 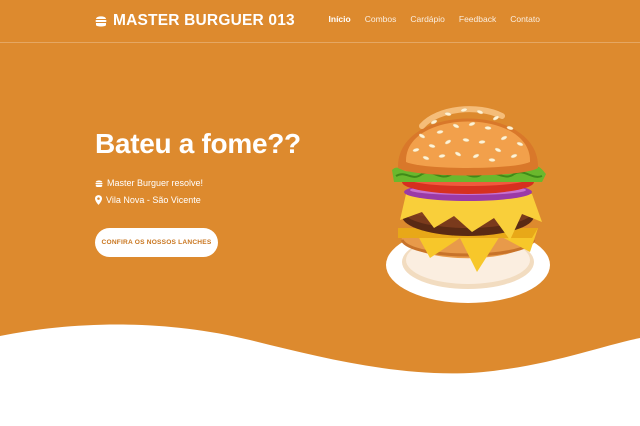 I want to click on cta-button: CONFIRA OS NOSSOS LANCHES, so click(x=156, y=242).